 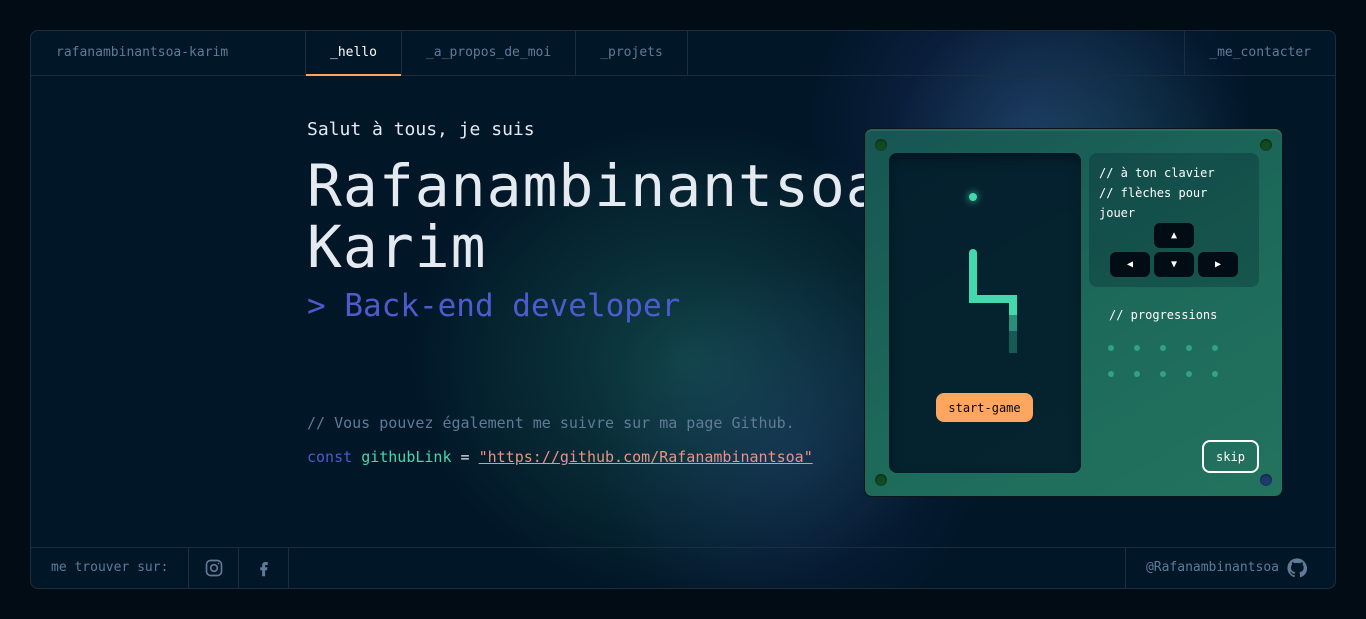 What do you see at coordinates (489, 53) in the screenshot?
I see `tab-a-propos: _a_propos_de_moi` at bounding box center [489, 53].